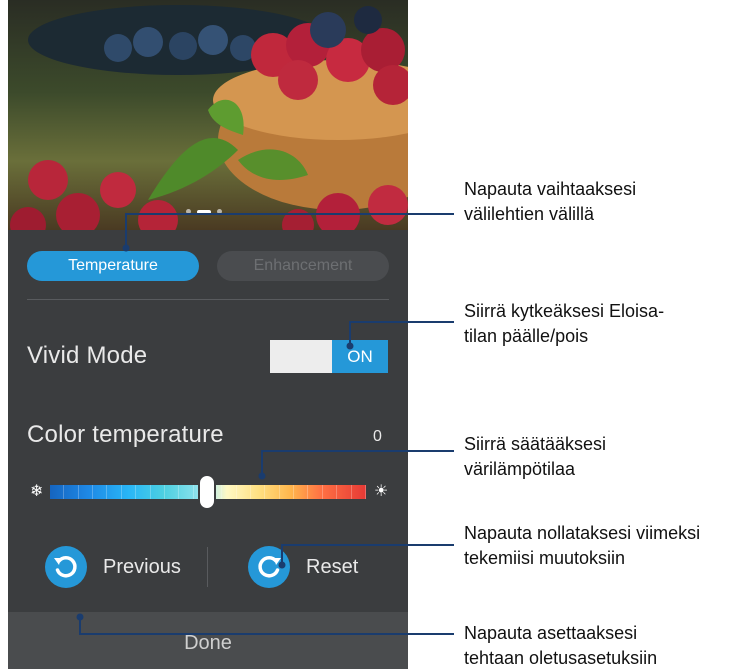  What do you see at coordinates (535, 456) in the screenshot?
I see `callout-temperature-slider: Siirrä säätääksesi värilämpötilaa` at bounding box center [535, 456].